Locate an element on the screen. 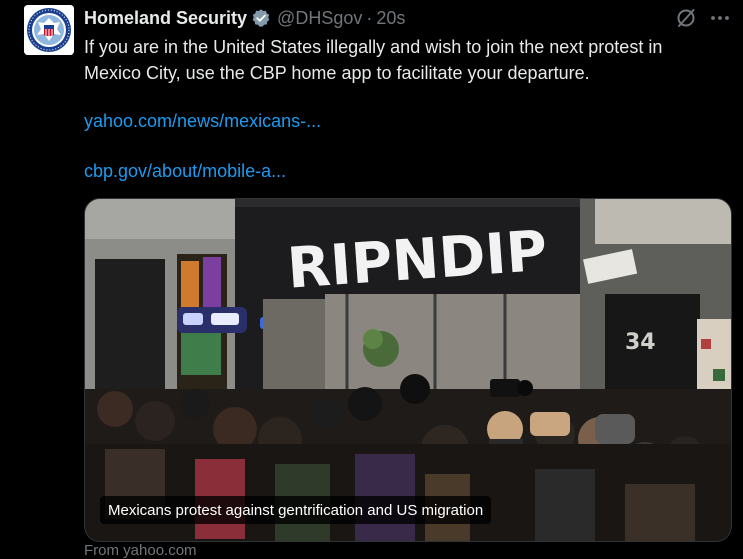 The width and height of the screenshot is (743, 559). display-name: Homeland Security is located at coordinates (165, 18).